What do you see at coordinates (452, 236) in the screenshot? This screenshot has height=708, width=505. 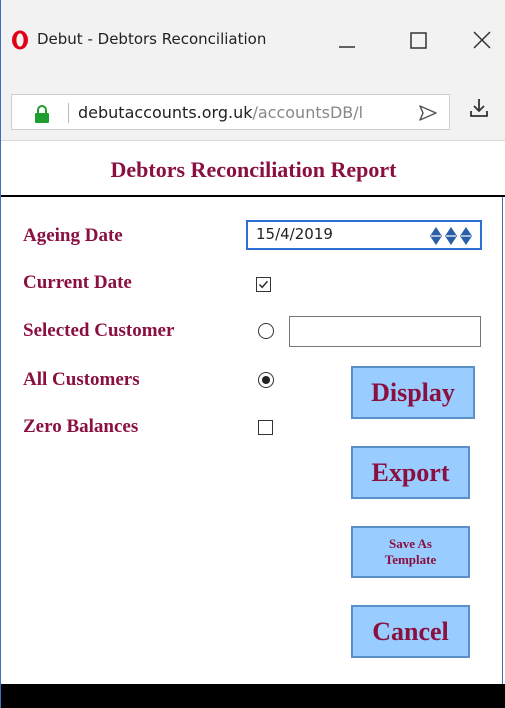 I see `date-spinner-icon` at bounding box center [452, 236].